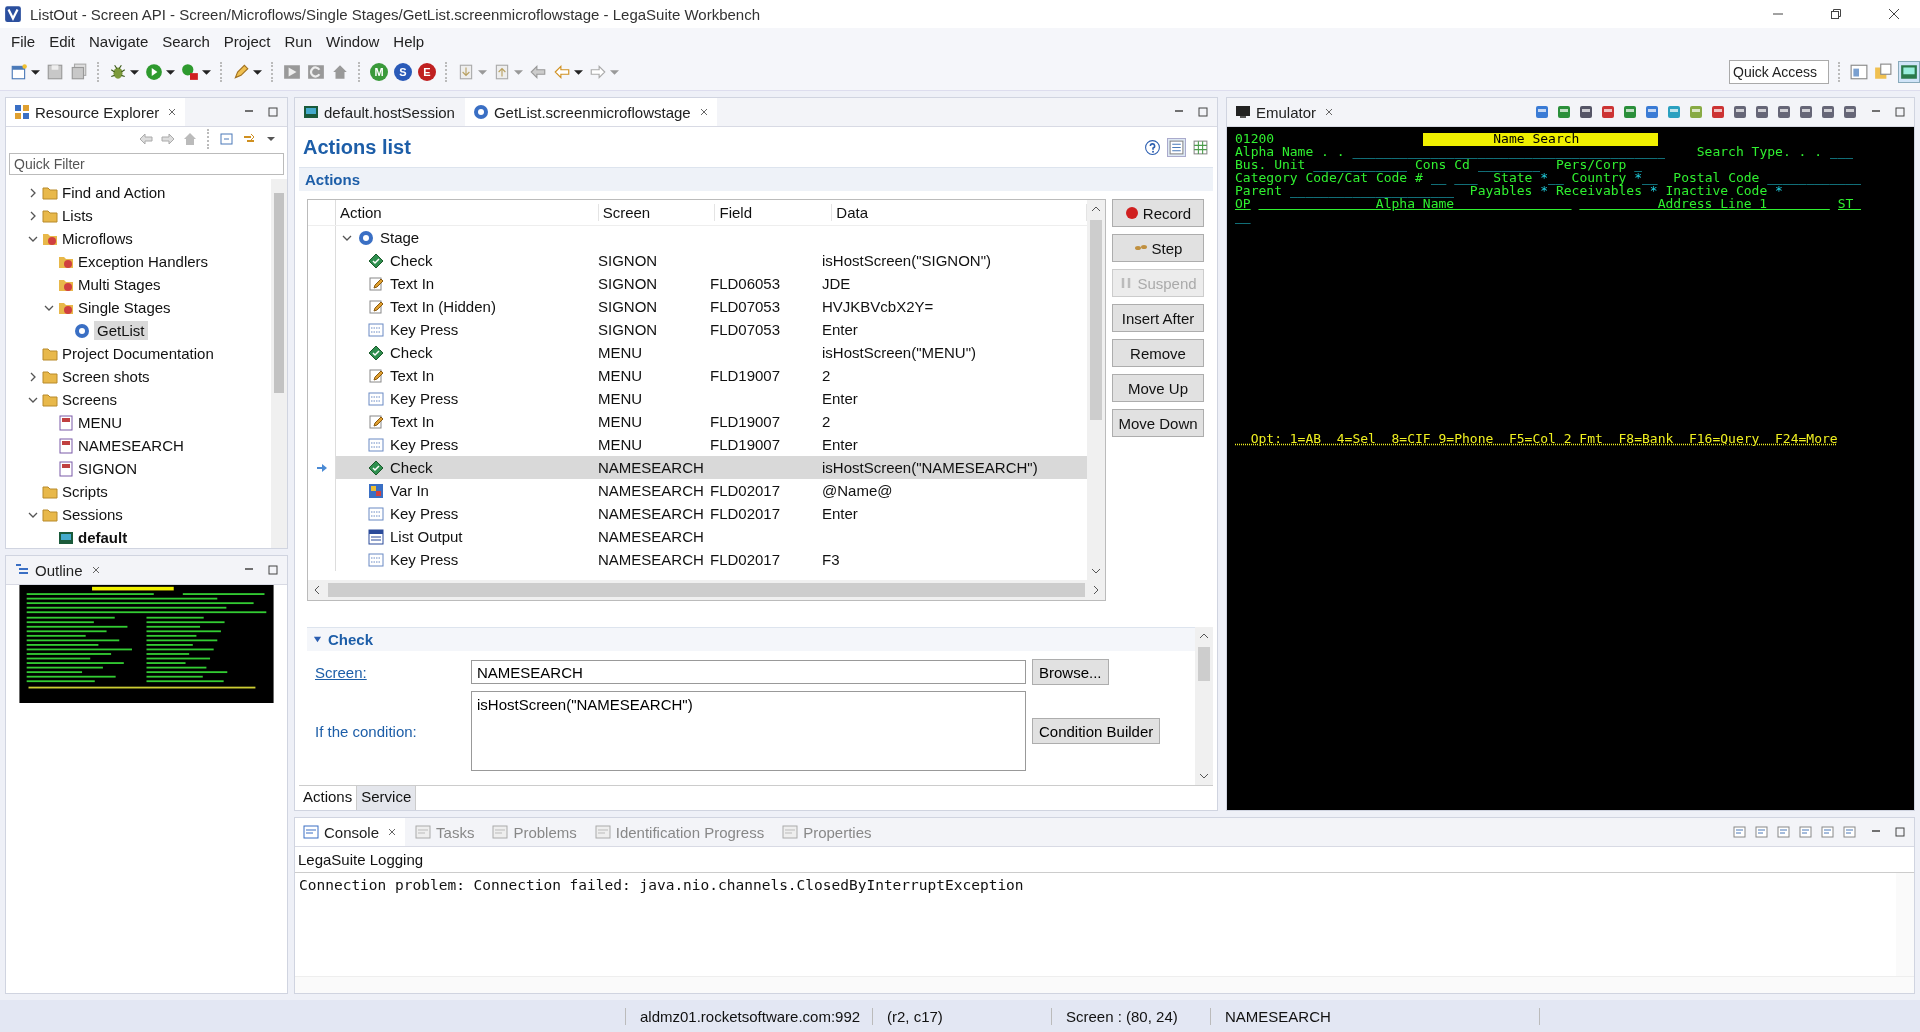  I want to click on home-icon, so click(340, 72).